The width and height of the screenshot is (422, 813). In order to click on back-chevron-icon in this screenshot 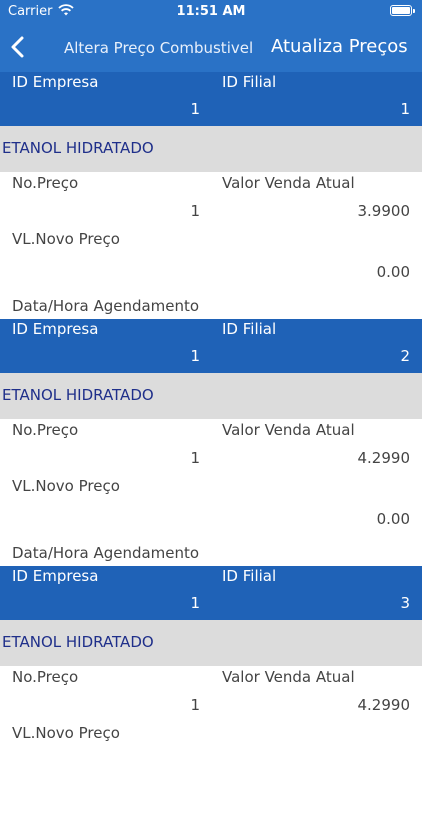, I will do `click(19, 47)`.